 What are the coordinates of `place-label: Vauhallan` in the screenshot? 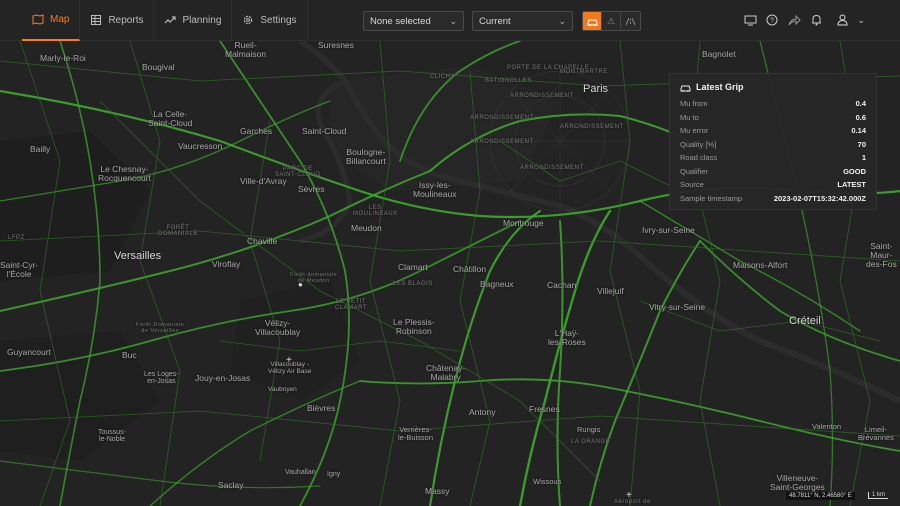 It's located at (300, 472).